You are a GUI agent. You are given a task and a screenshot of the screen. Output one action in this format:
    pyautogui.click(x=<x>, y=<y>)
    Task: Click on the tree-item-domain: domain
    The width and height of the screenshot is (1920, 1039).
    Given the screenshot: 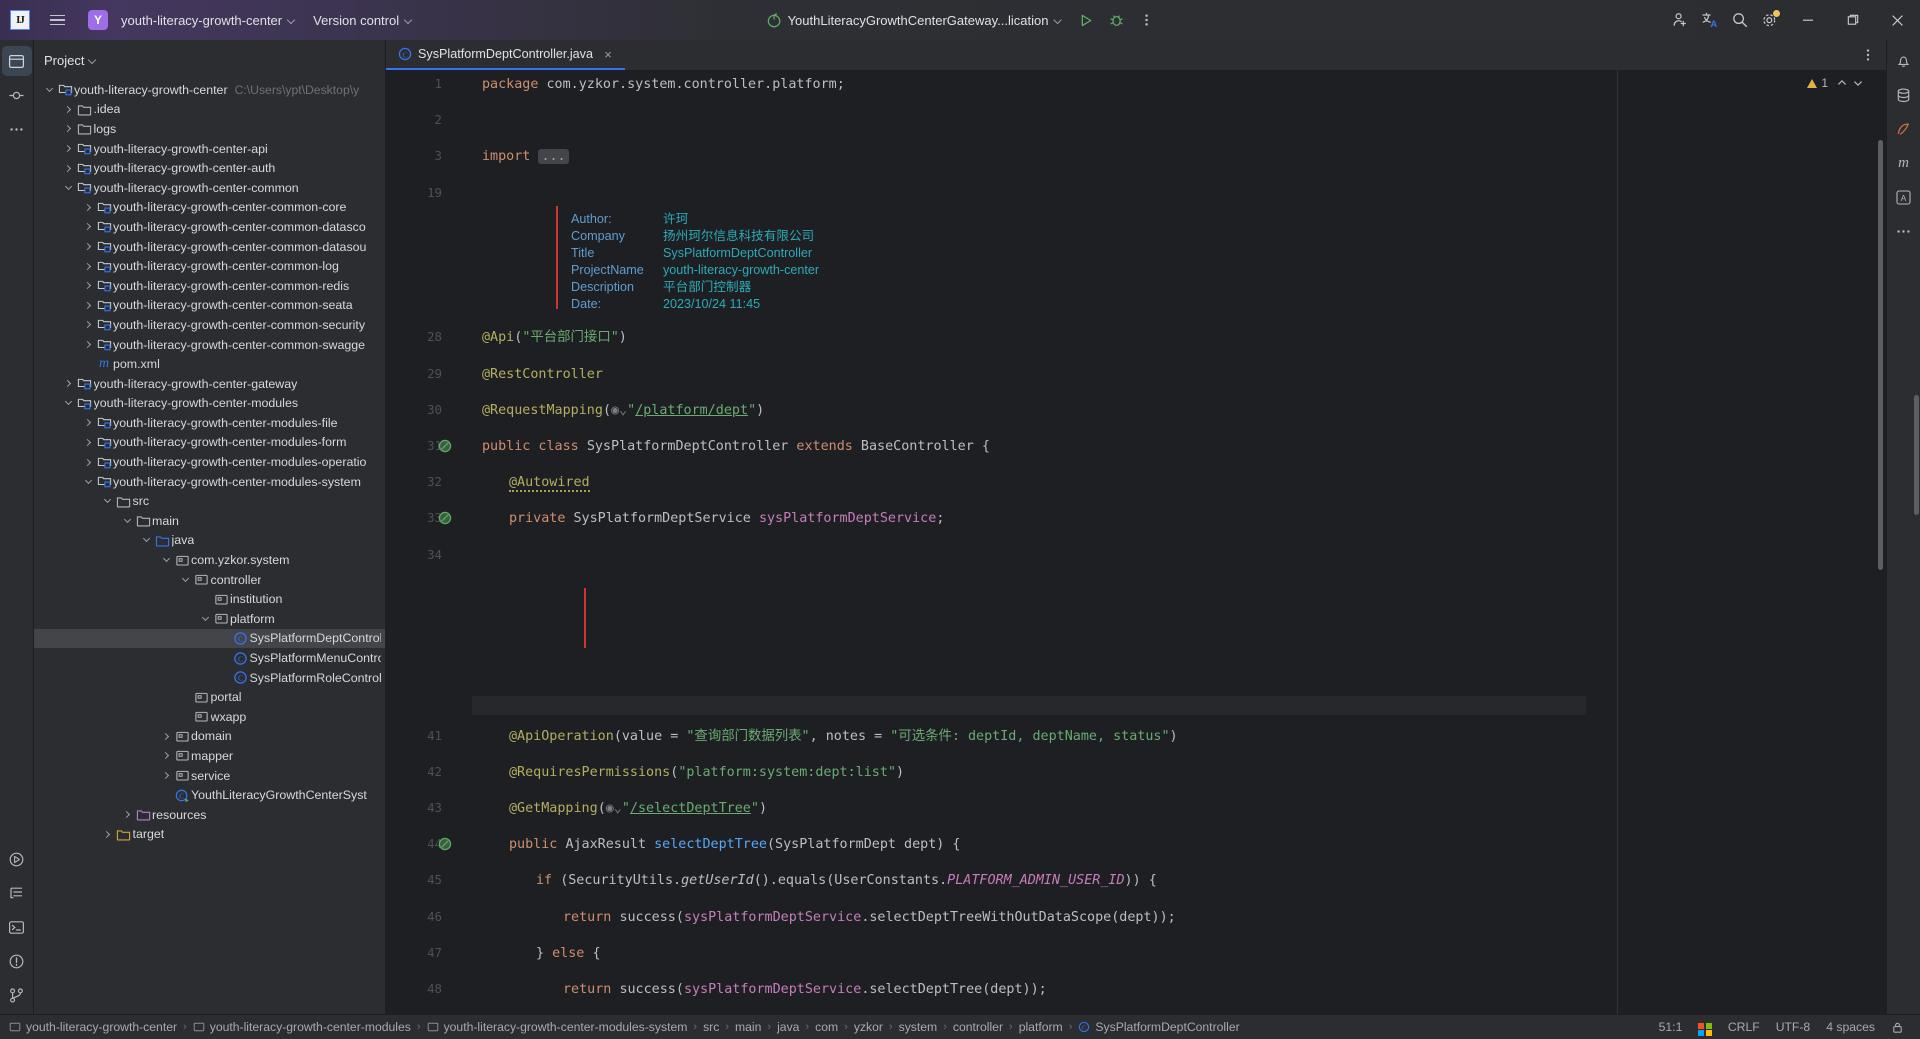 What is the action you would take?
    pyautogui.click(x=209, y=737)
    